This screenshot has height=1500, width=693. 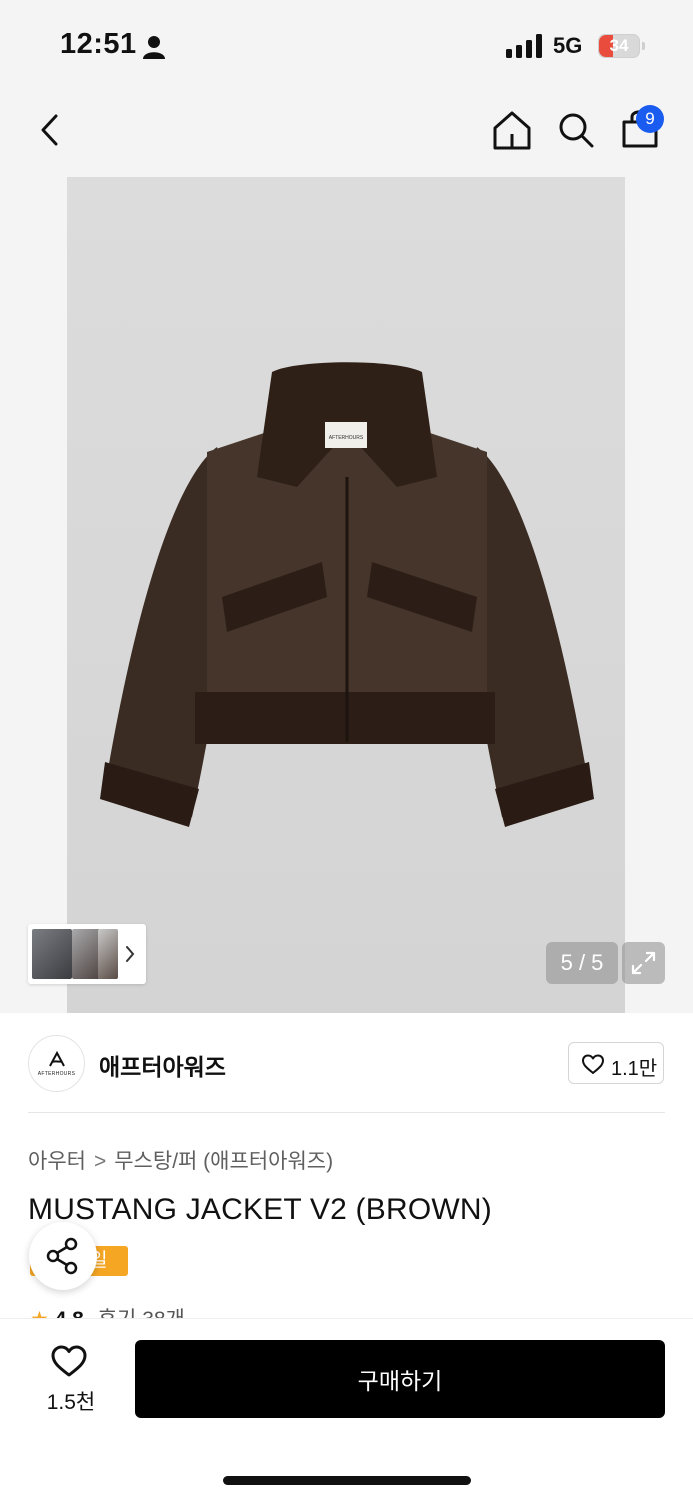 I want to click on brand-like-button: 1.1만, so click(x=616, y=1063).